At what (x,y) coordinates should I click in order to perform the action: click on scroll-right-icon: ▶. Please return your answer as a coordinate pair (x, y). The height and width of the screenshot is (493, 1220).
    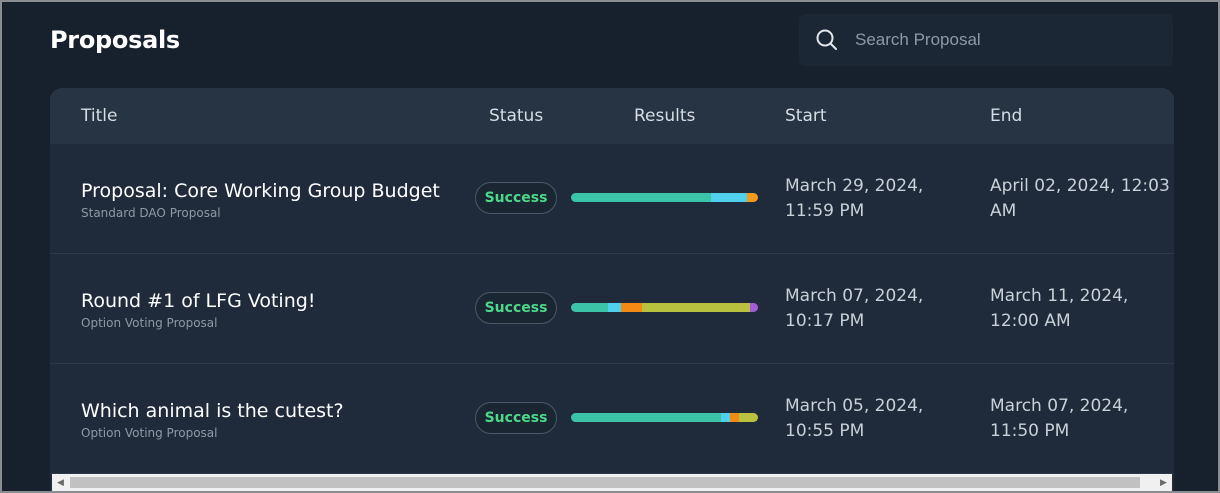
    Looking at the image, I should click on (1163, 482).